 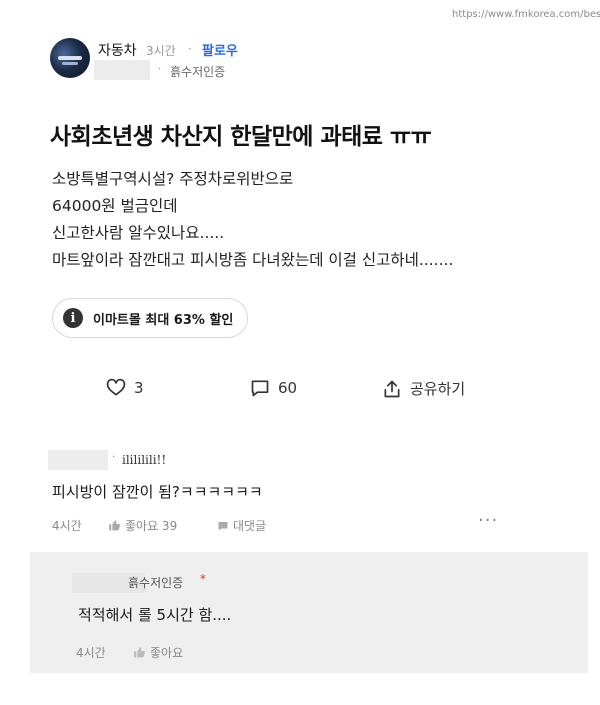 I want to click on reply-time: 4시간, so click(x=91, y=652).